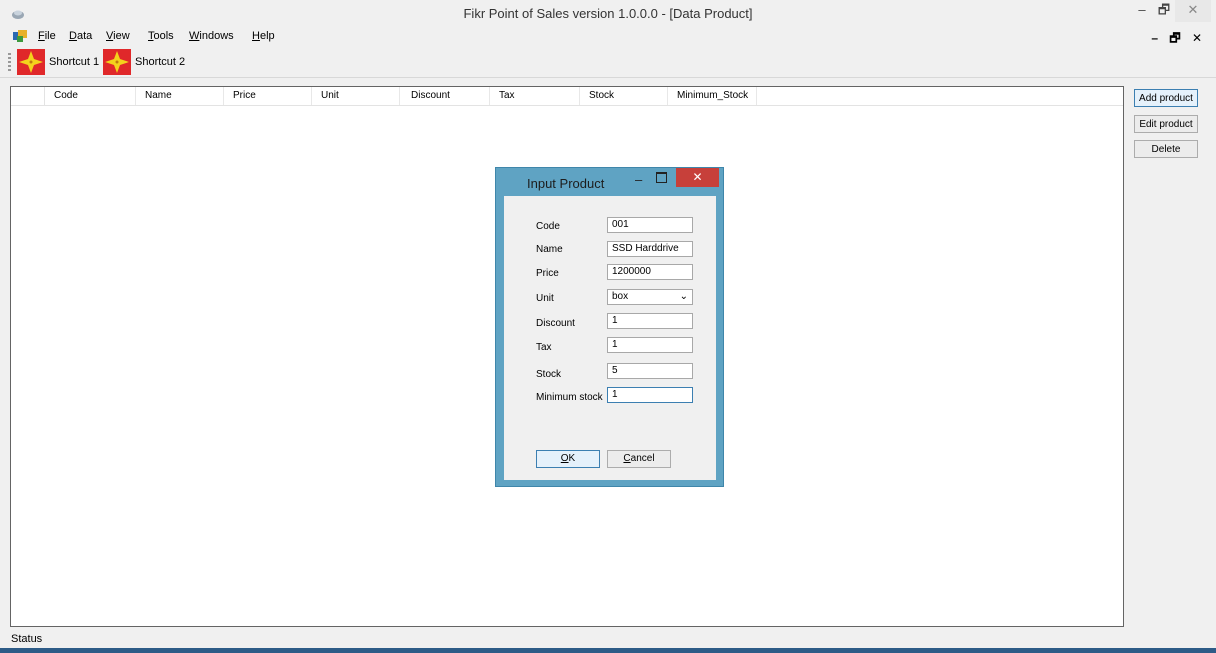 Image resolution: width=1216 pixels, height=653 pixels. What do you see at coordinates (608, 650) in the screenshot?
I see `taskbar-strip` at bounding box center [608, 650].